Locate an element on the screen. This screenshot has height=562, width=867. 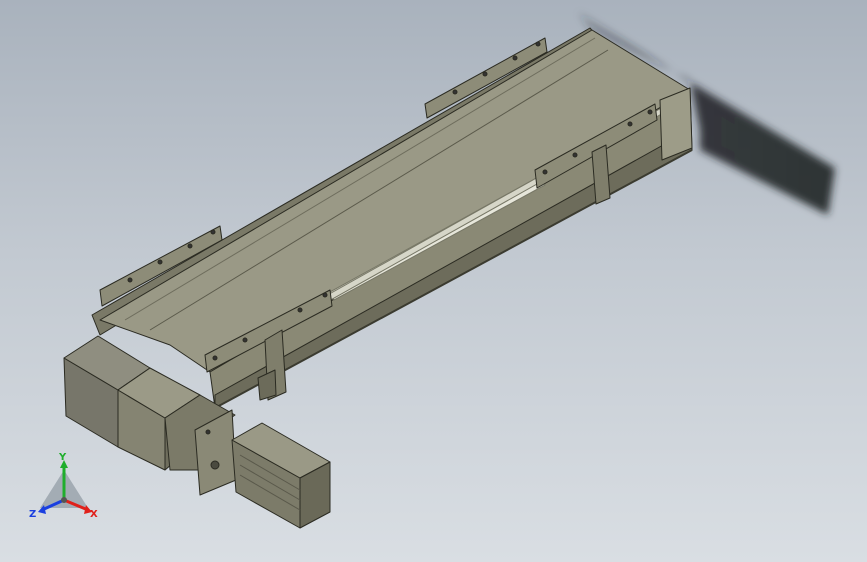
triad-z-label: Z is located at coordinates (32, 514).